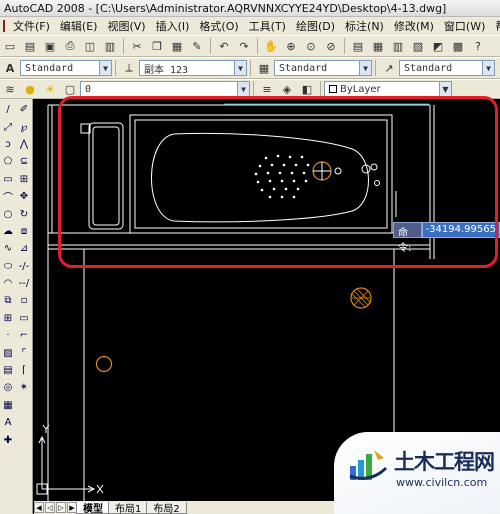  I want to click on app-icon, so click(4, 26).